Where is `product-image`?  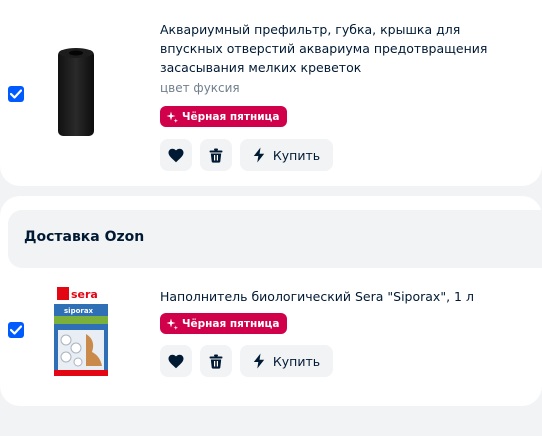 product-image is located at coordinates (76, 92).